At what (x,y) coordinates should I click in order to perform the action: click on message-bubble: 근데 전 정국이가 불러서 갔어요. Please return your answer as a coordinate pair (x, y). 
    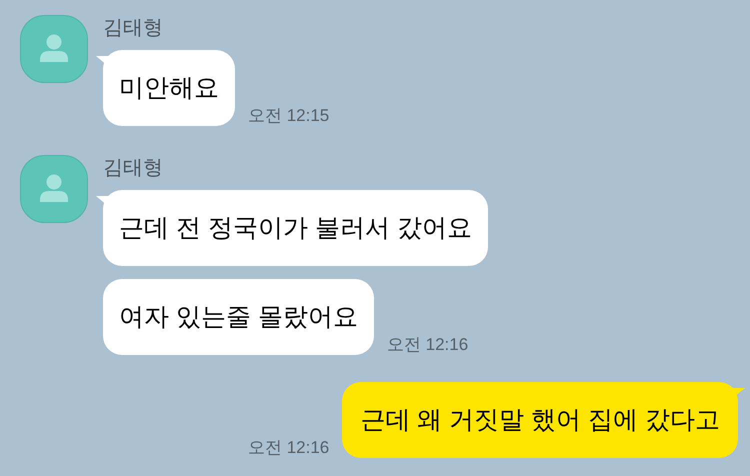
    Looking at the image, I should click on (295, 228).